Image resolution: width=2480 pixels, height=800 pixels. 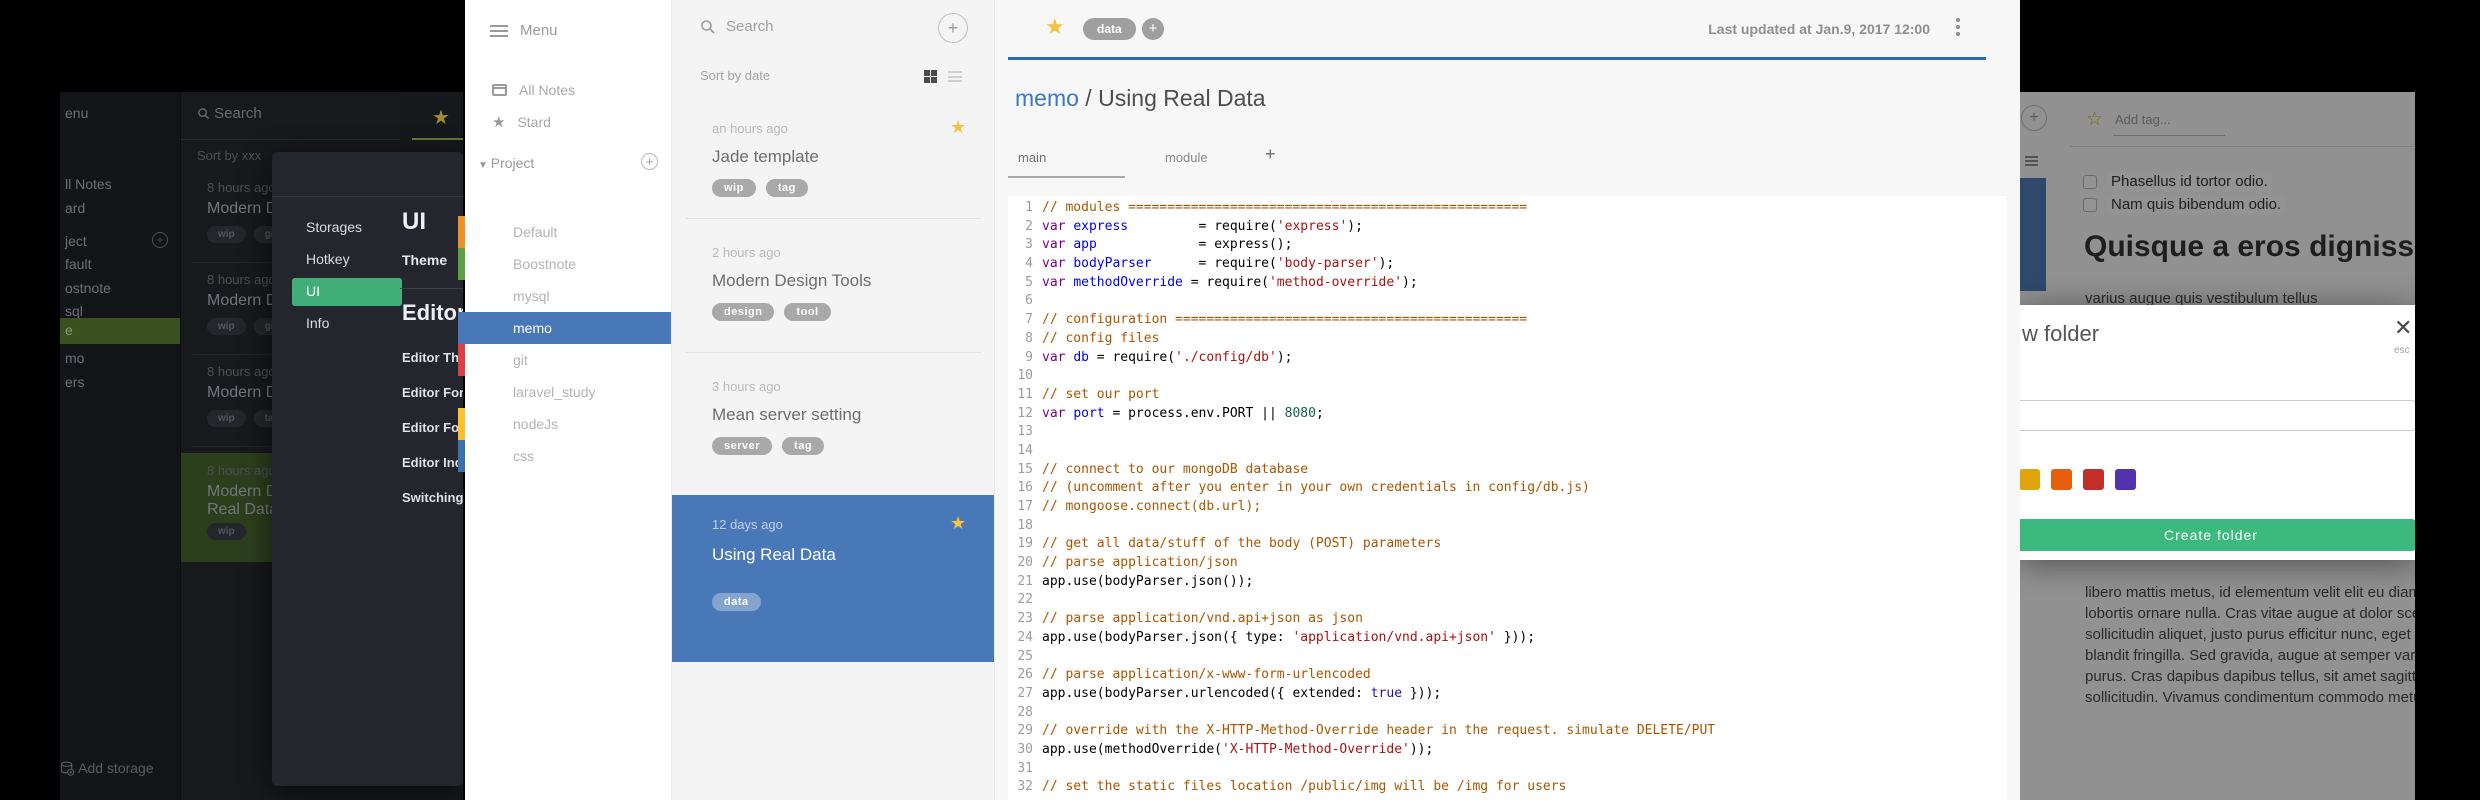 I want to click on add-storage-button: Add storage, so click(x=107, y=768).